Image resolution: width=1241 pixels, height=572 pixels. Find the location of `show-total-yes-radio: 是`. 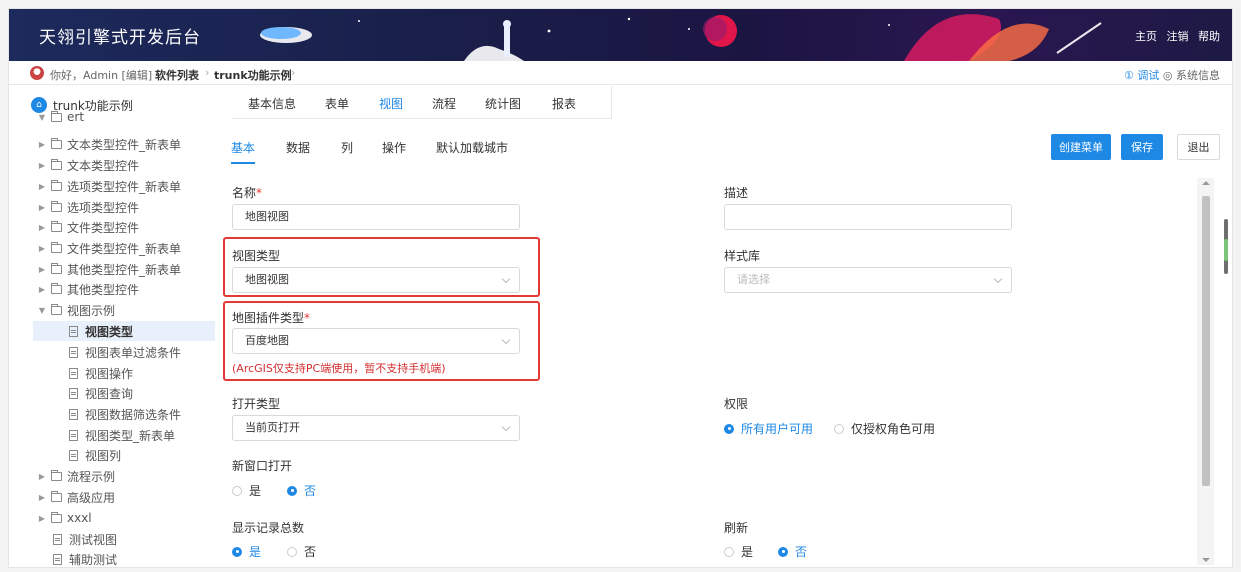

show-total-yes-radio: 是 is located at coordinates (246, 551).